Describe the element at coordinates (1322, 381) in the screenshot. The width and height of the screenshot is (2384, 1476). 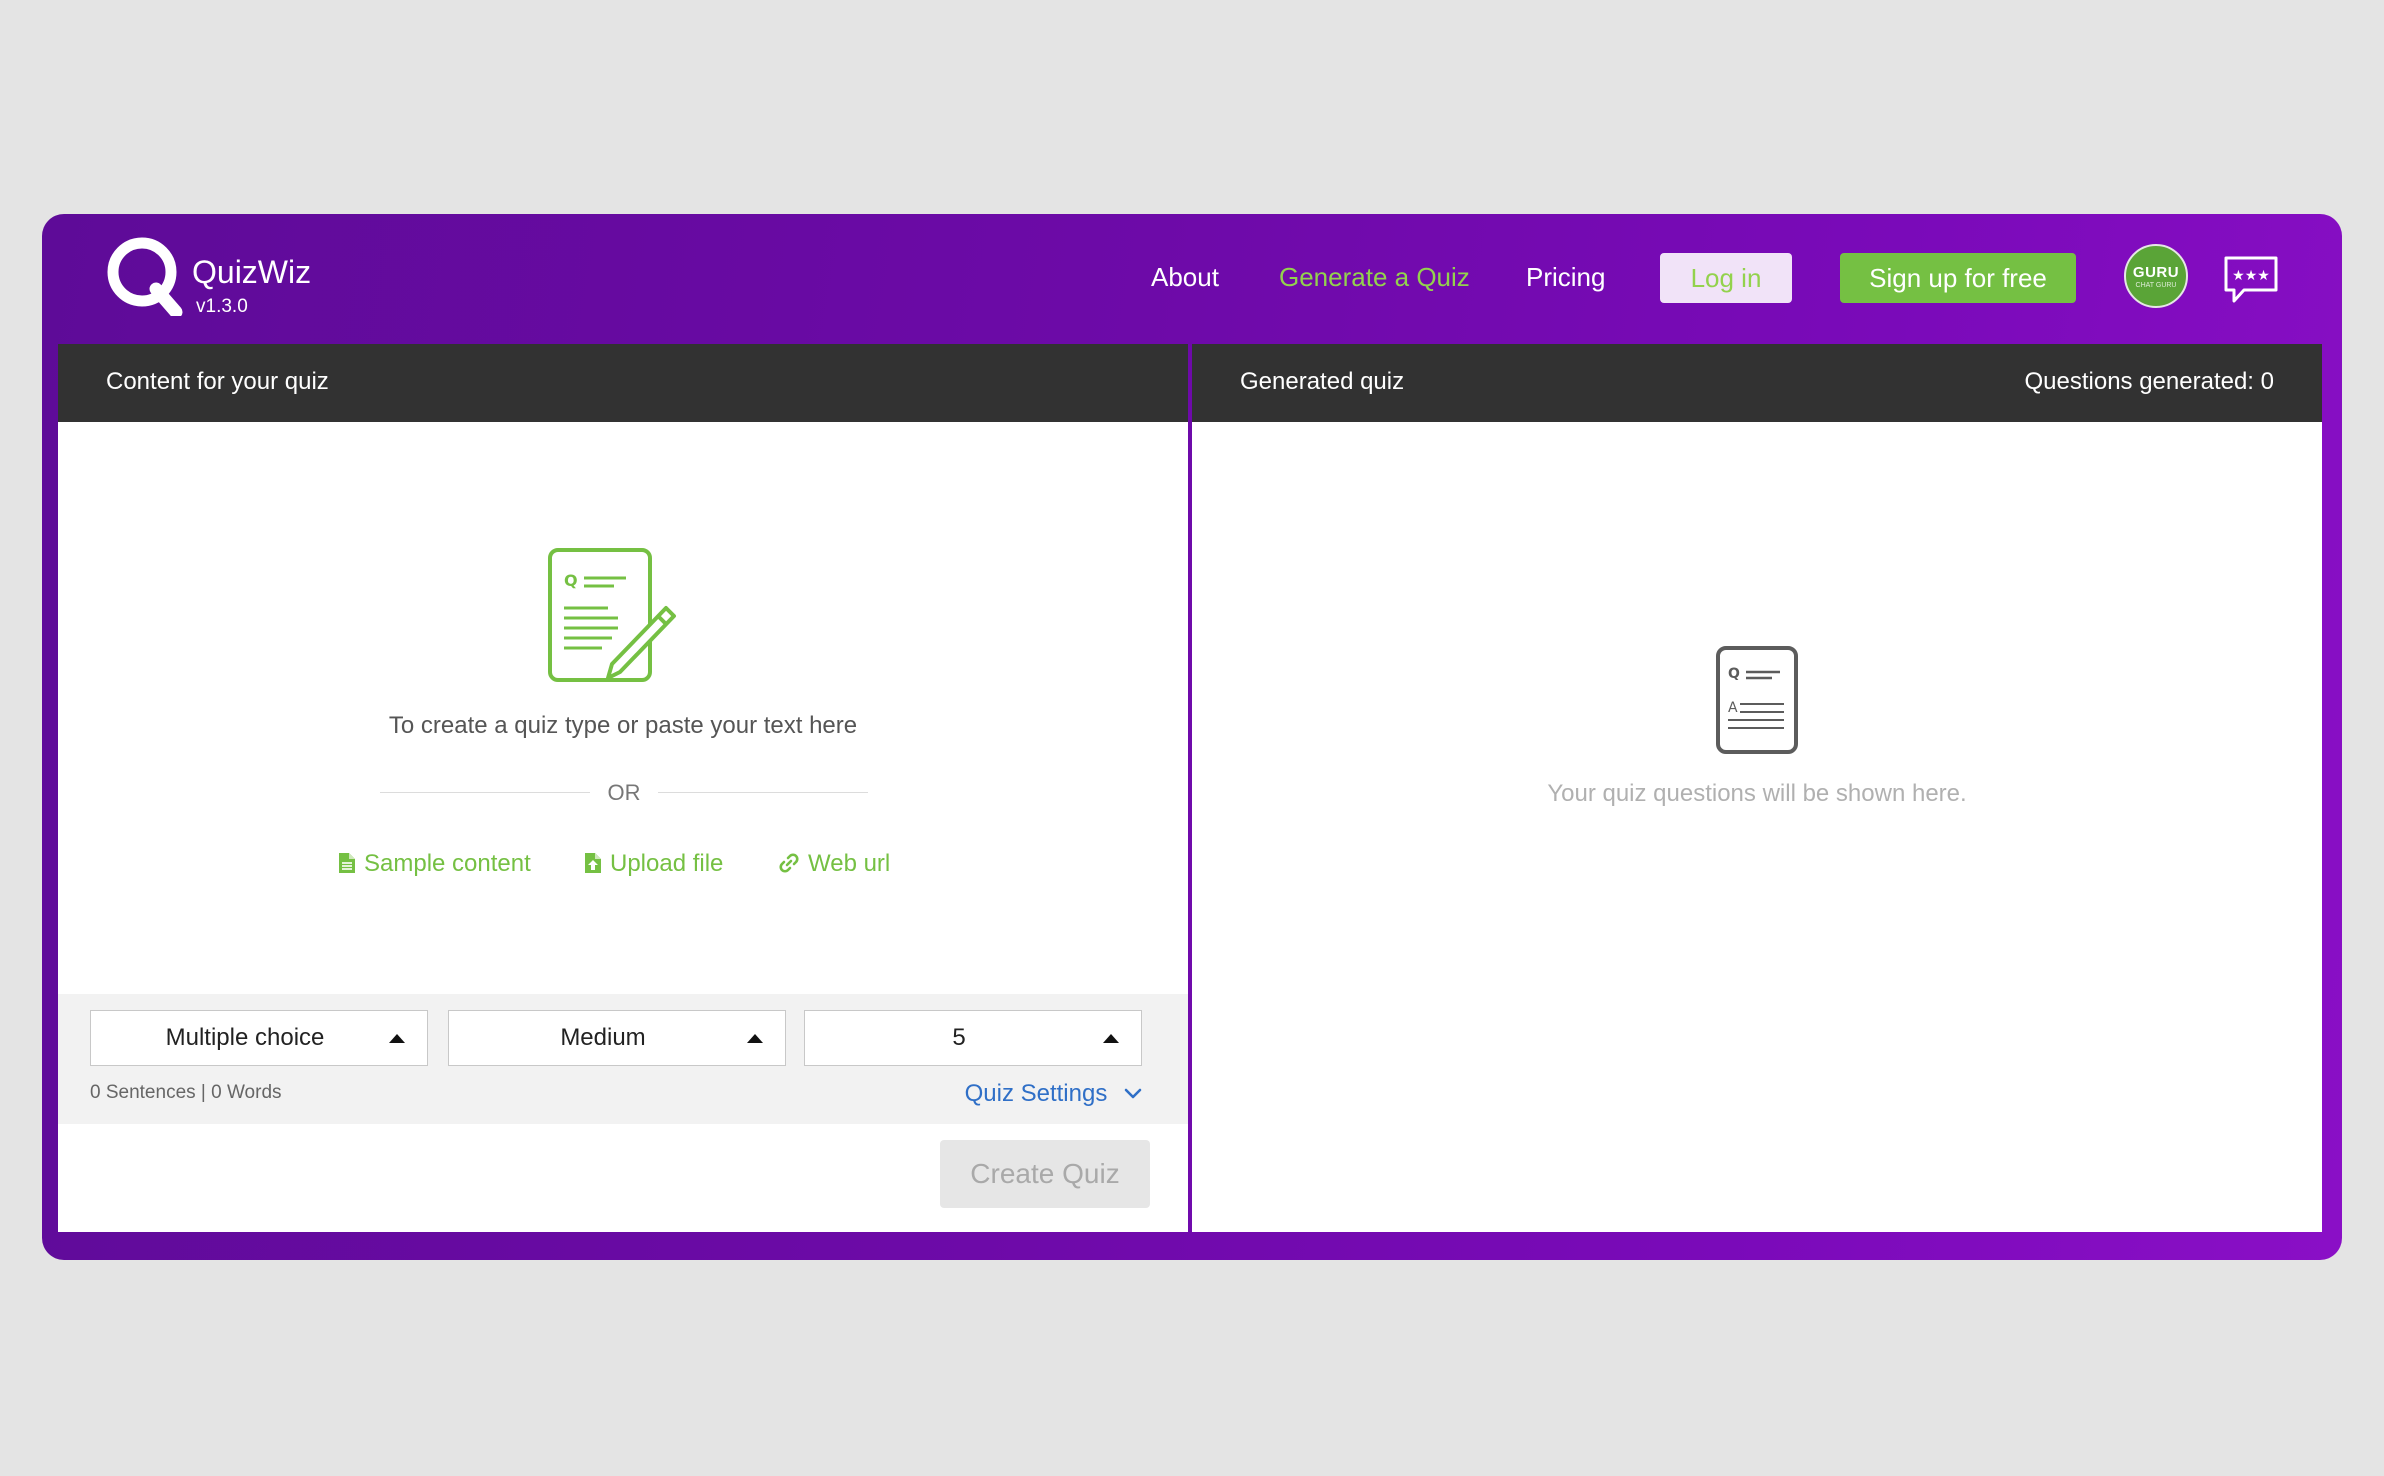
I see `generated-quiz-title: Generated quiz` at that location.